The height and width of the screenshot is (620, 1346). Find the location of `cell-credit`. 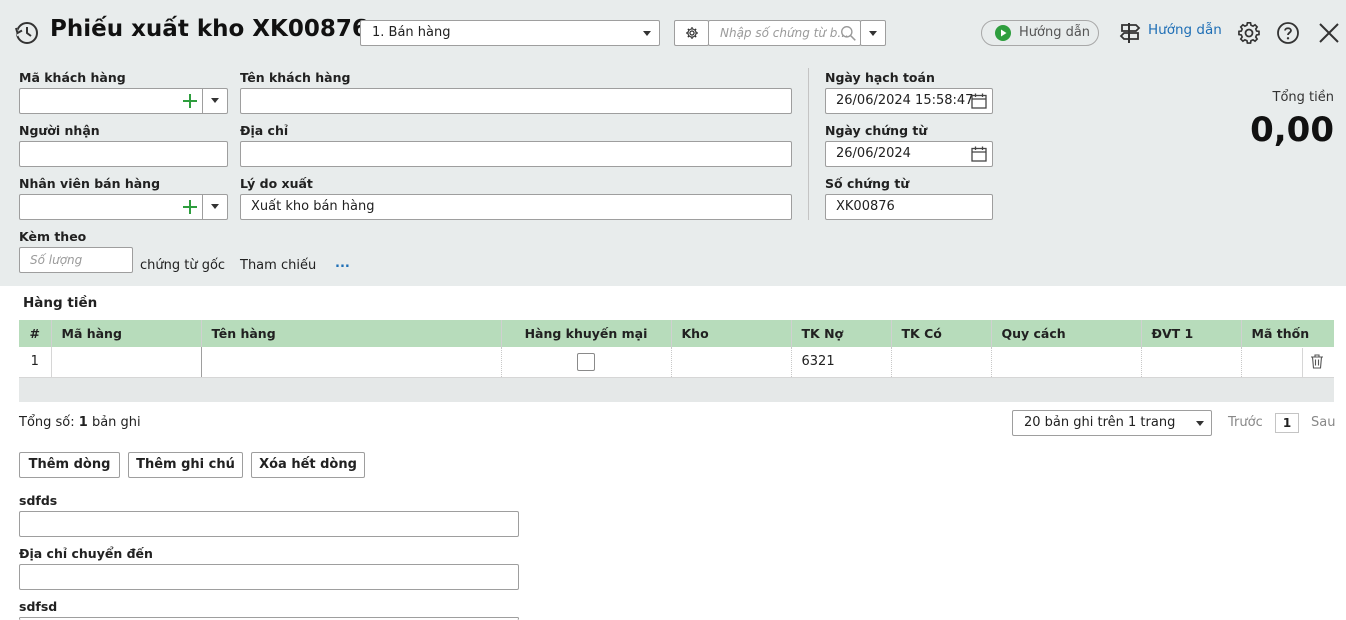

cell-credit is located at coordinates (941, 362).